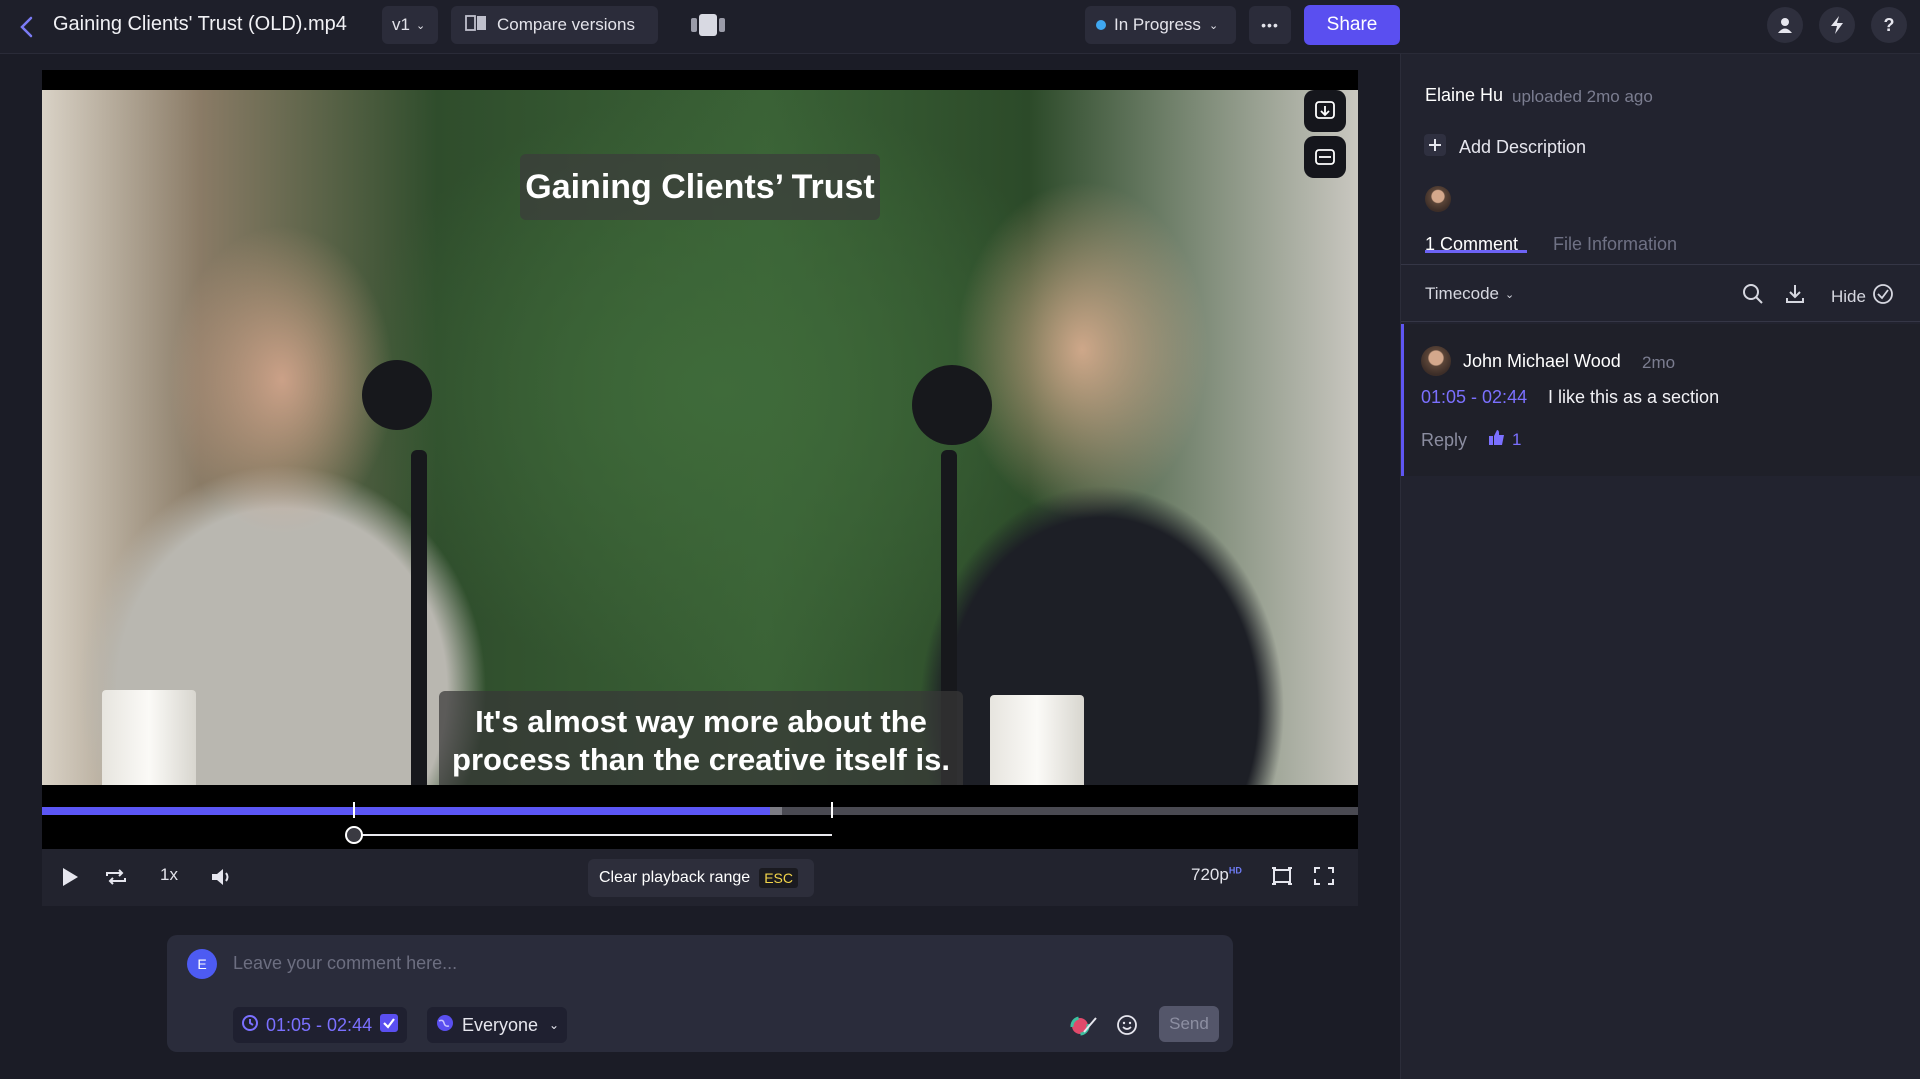 The image size is (1920, 1079). I want to click on thumbs-up-icon, so click(1497, 439).